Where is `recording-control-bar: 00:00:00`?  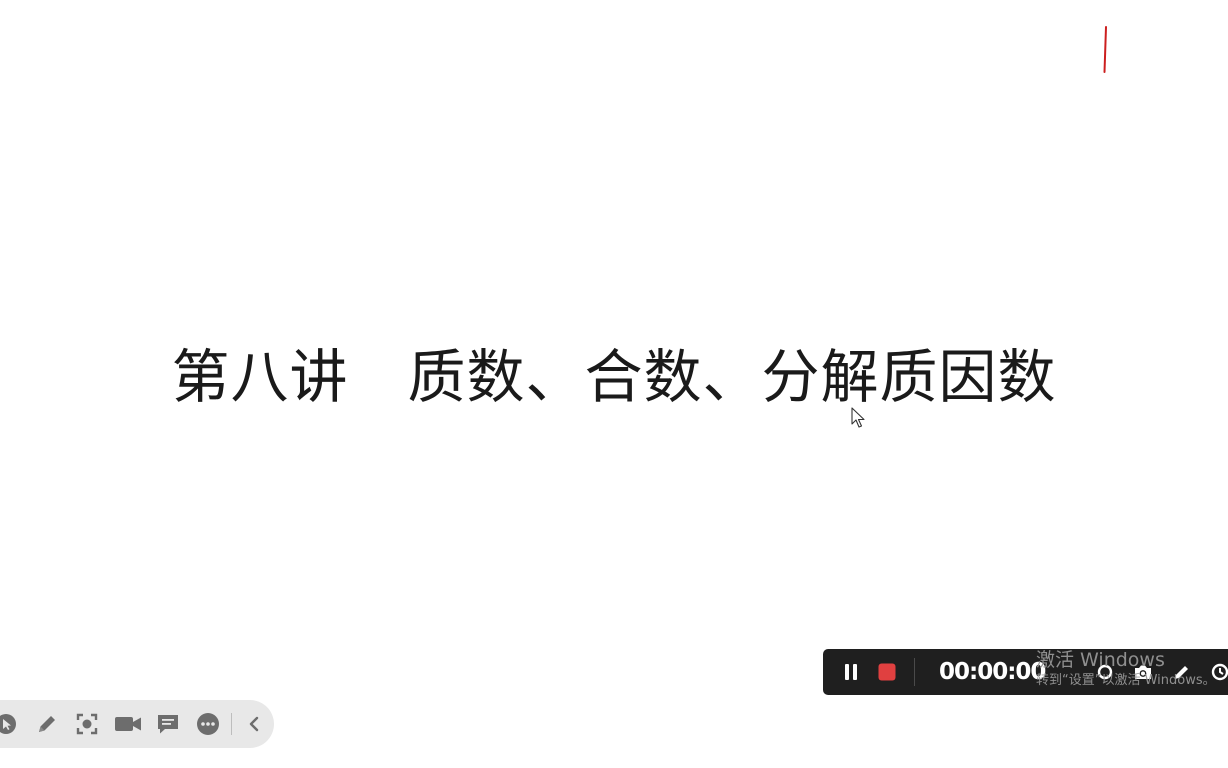 recording-control-bar: 00:00:00 is located at coordinates (1025, 672).